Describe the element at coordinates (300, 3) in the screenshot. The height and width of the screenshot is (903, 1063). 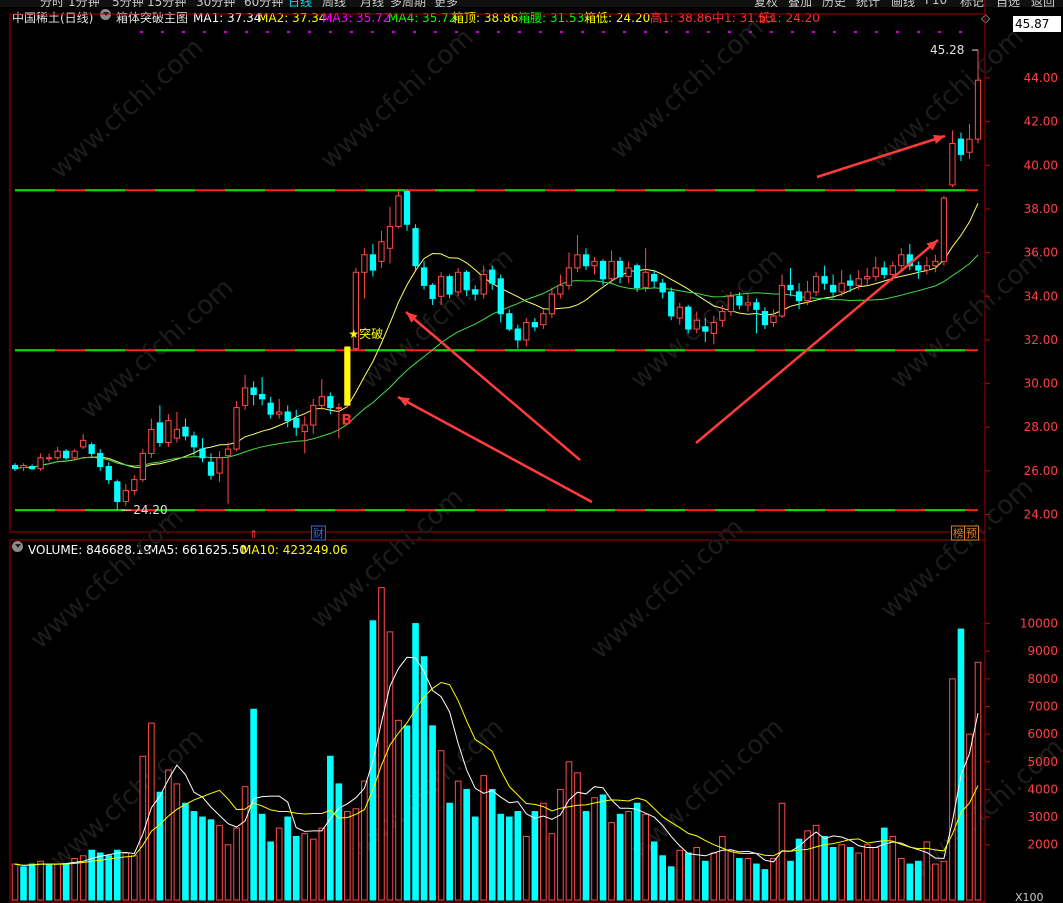
I see `period-tab-6: 日线` at that location.